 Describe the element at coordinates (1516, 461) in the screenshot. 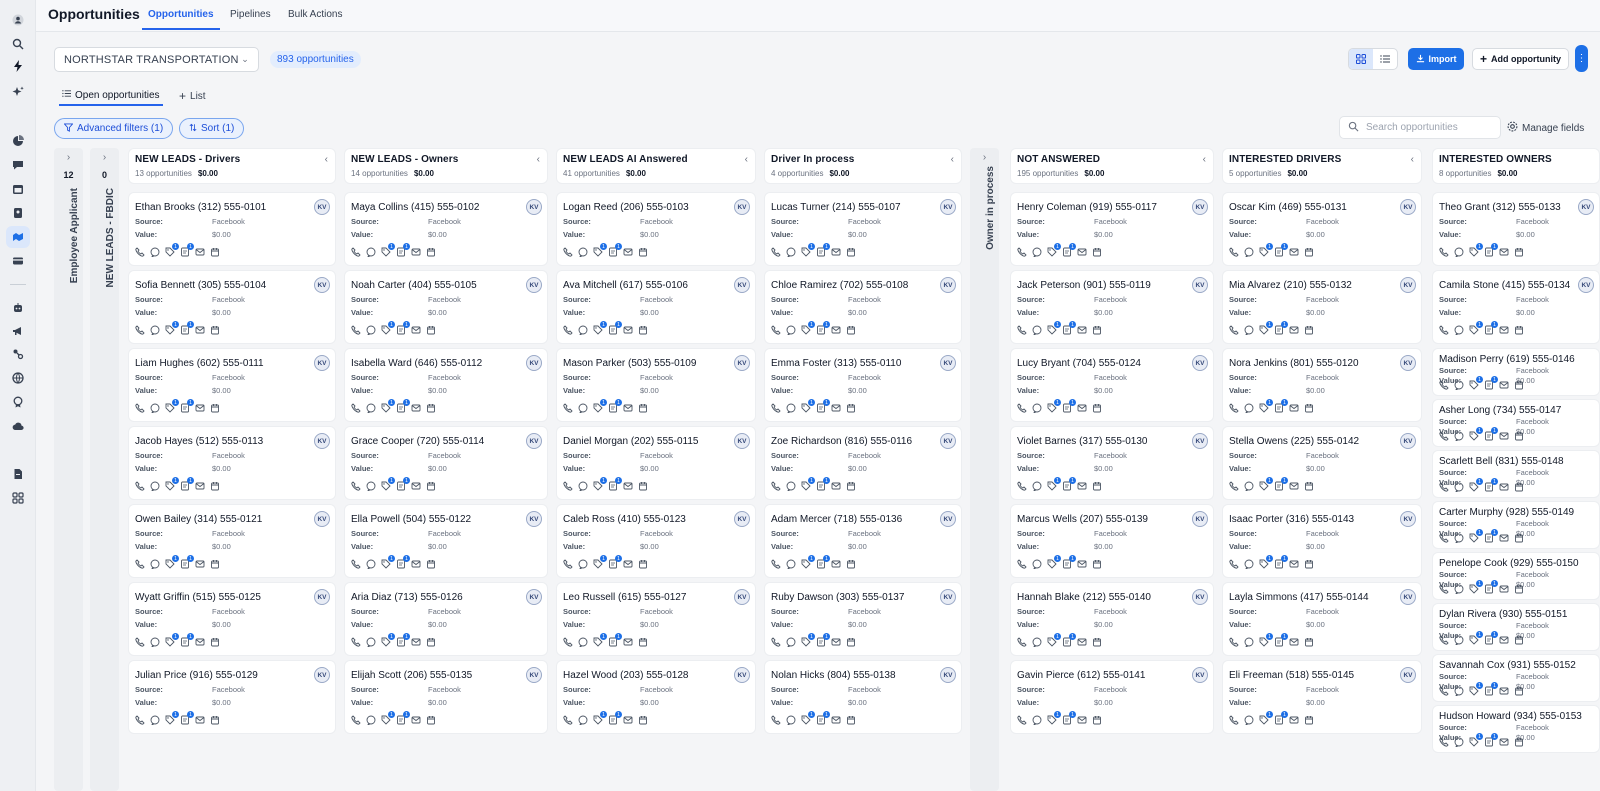

I see `opportunity-name: Scarlett Bell (831) 555-0148` at that location.